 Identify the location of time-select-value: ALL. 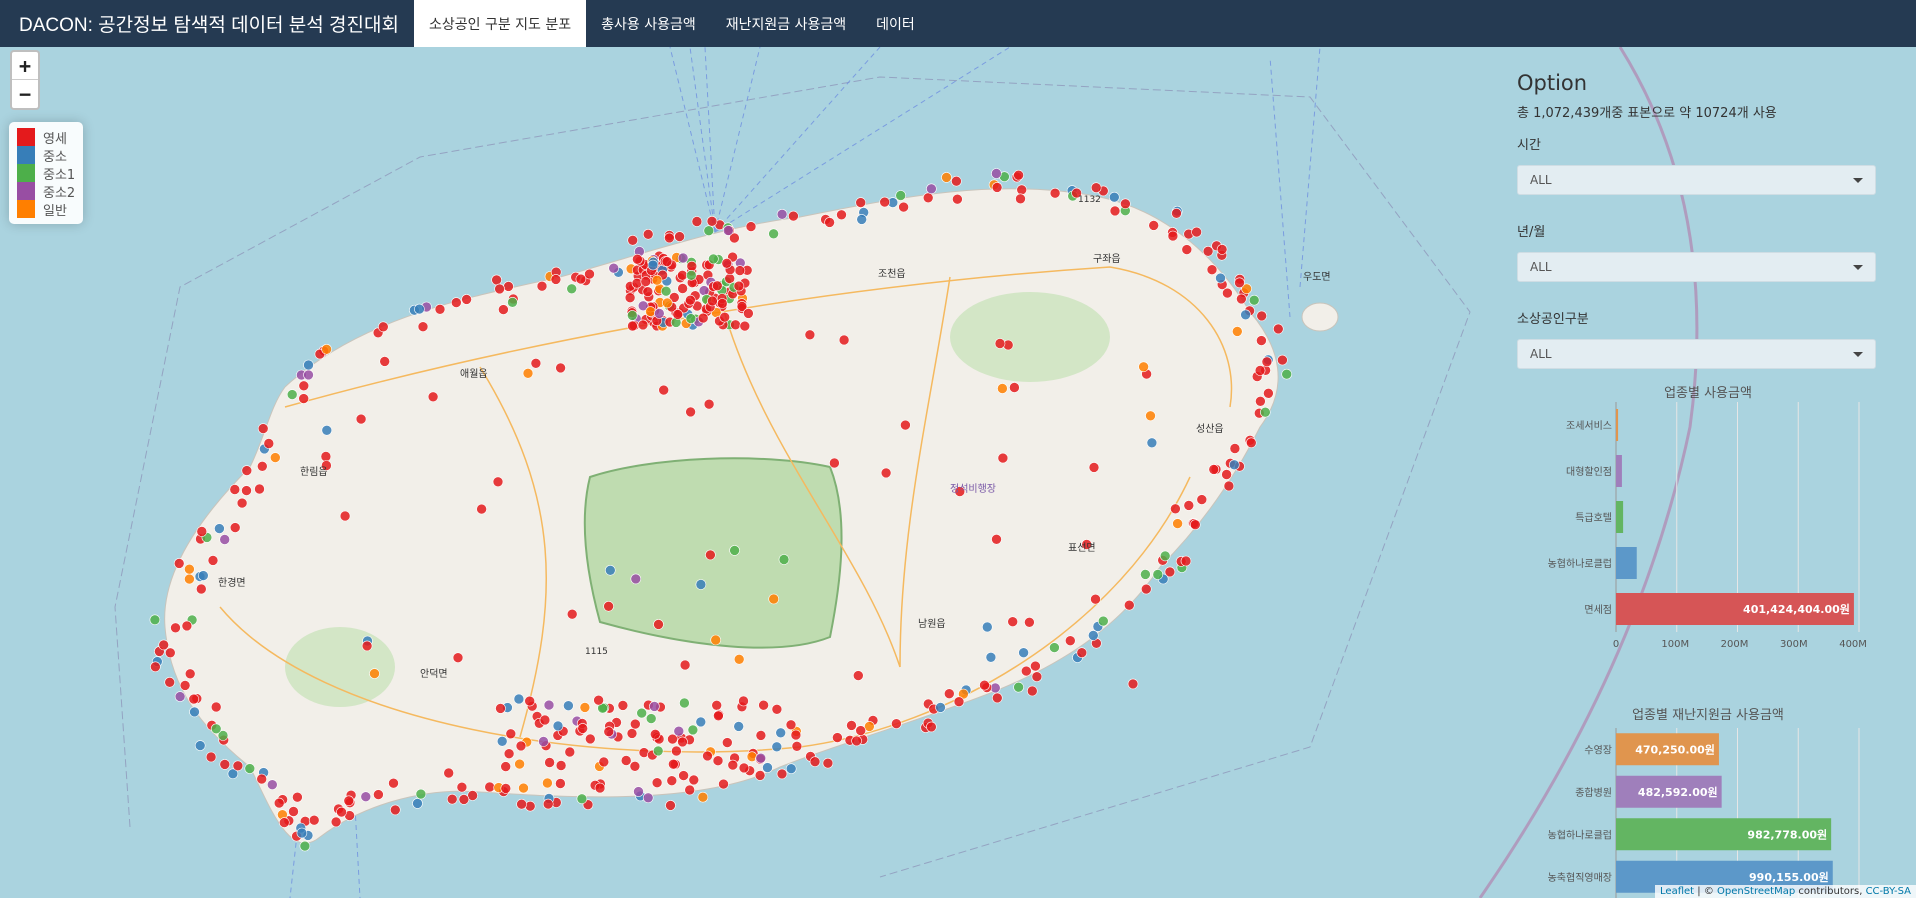
(1541, 180).